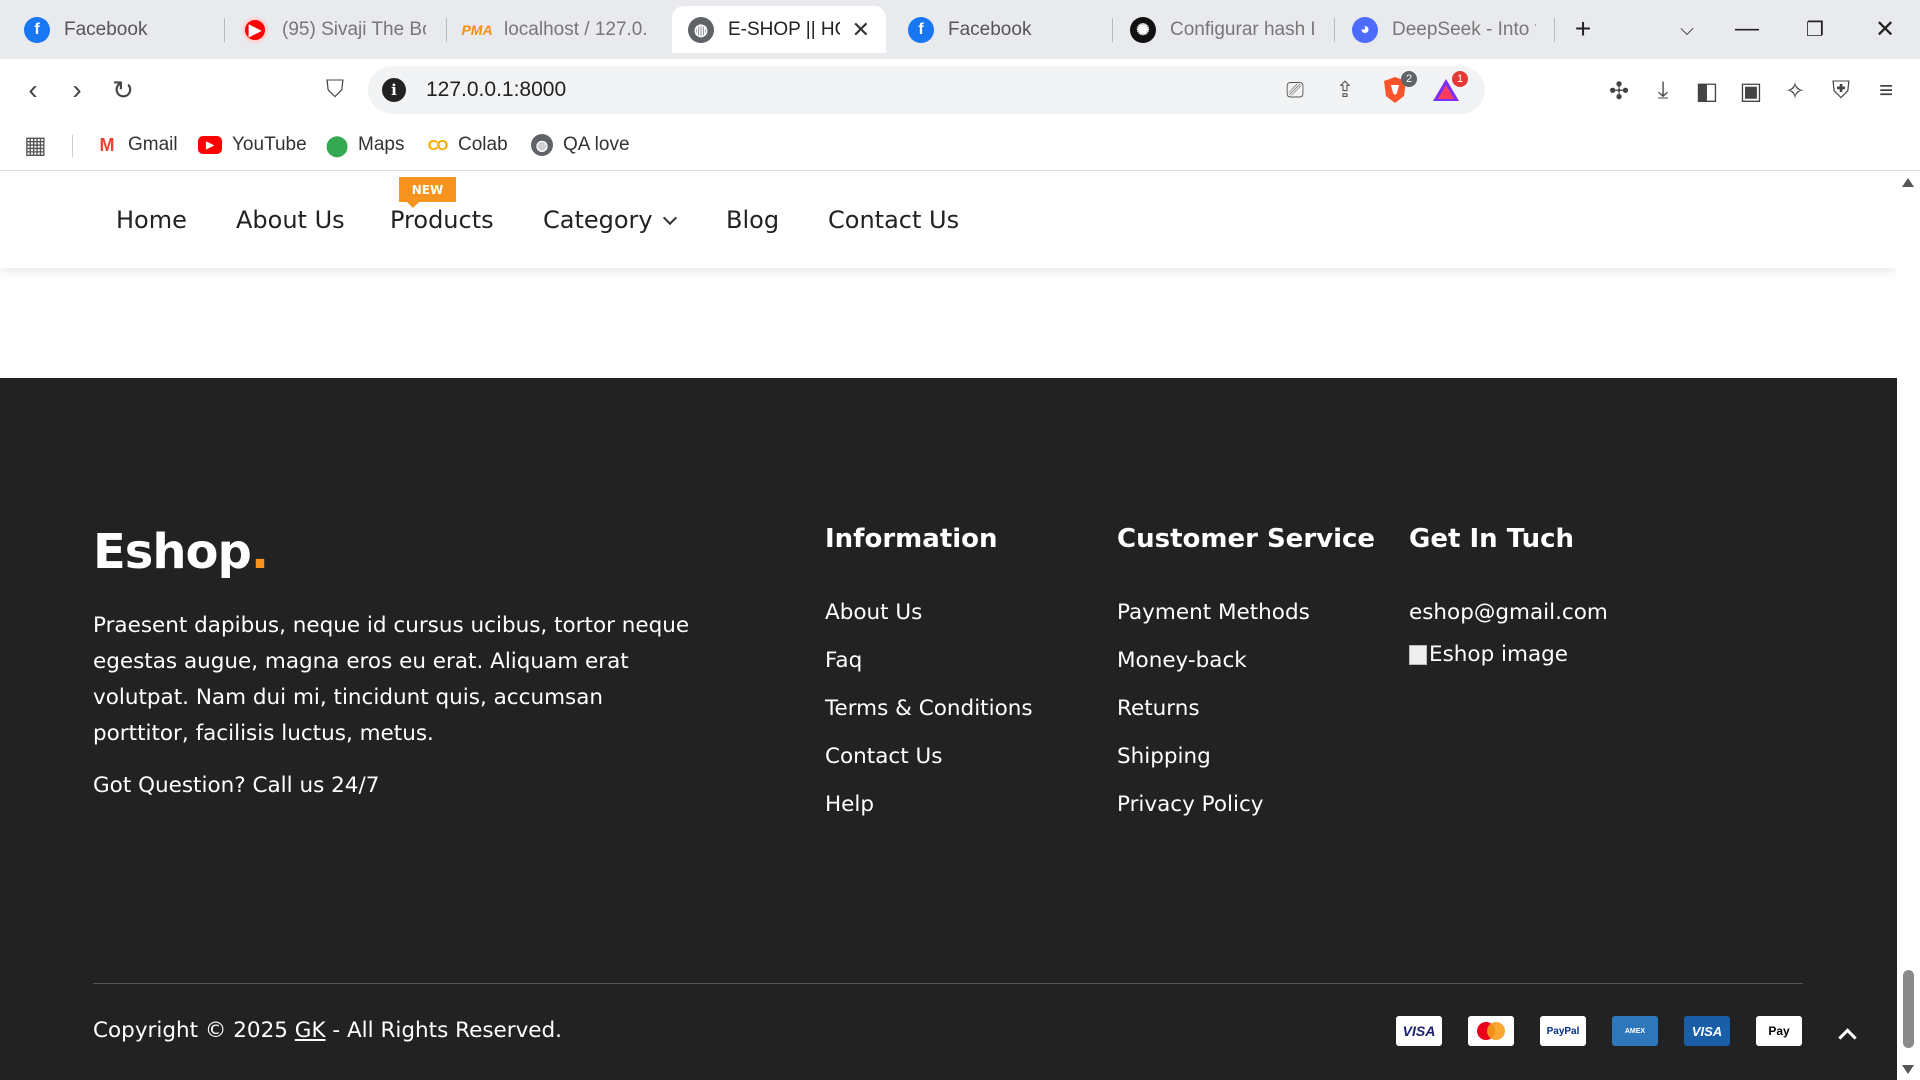  Describe the element at coordinates (1751, 91) in the screenshot. I see `wallet-icon: ▣` at that location.